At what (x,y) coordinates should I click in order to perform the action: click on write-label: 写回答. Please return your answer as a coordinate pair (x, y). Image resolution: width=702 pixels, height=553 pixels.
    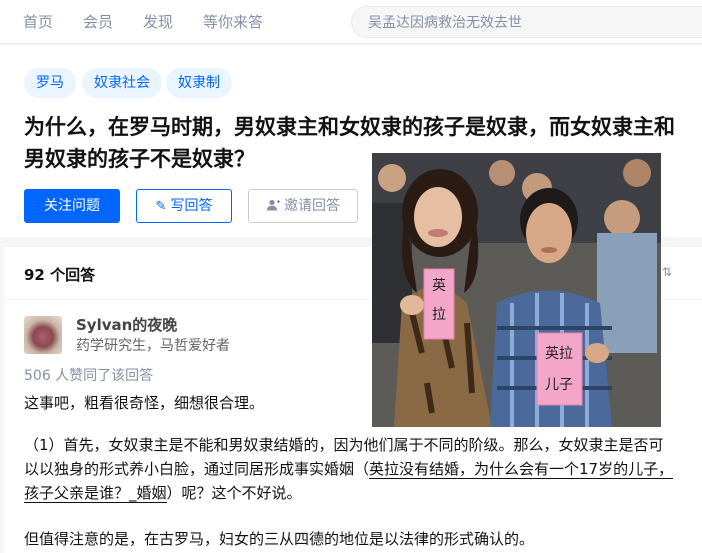
    Looking at the image, I should click on (191, 206).